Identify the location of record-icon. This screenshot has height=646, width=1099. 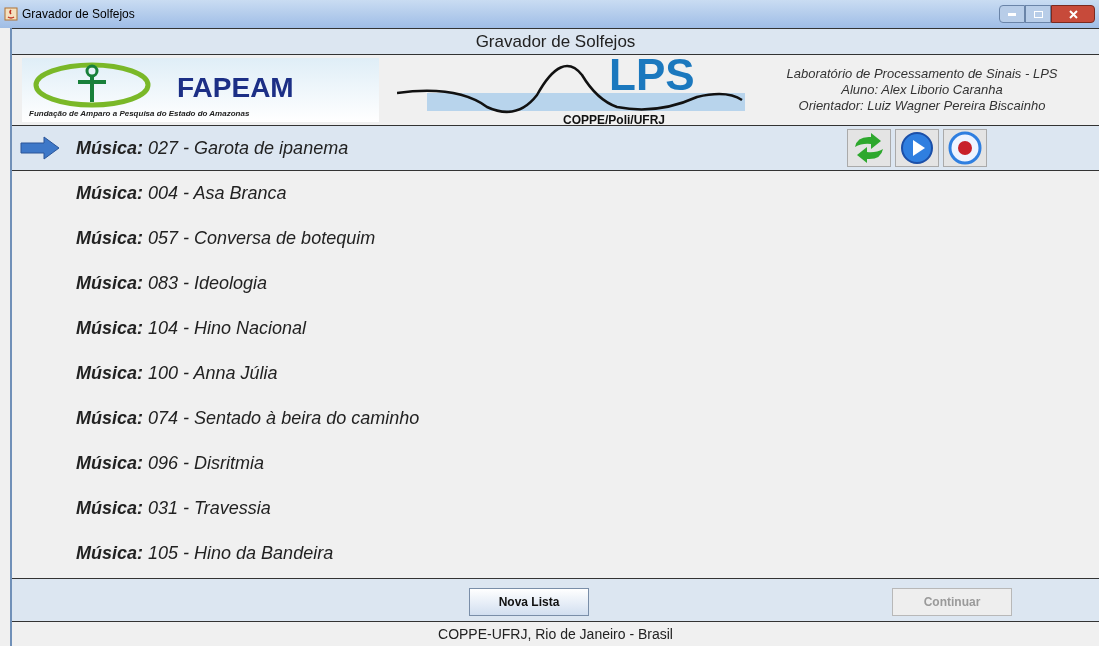
(965, 148).